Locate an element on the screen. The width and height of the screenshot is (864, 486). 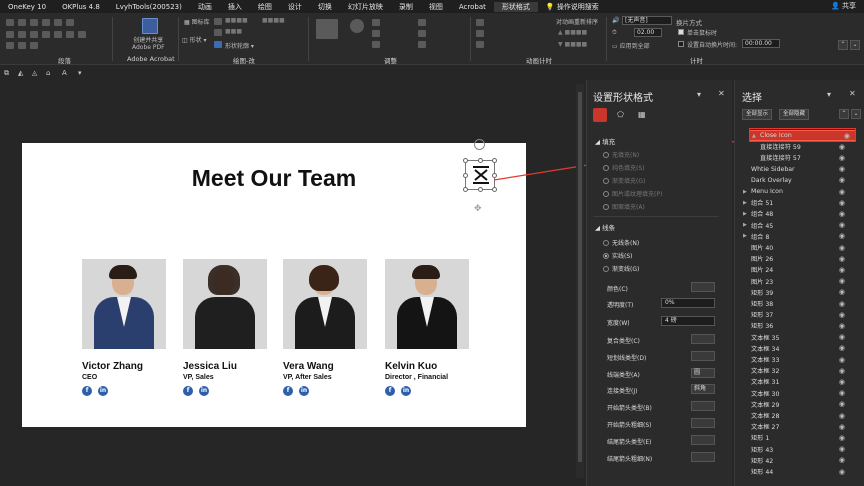
fill-option: 图案填充(A) is located at coordinates (624, 206).